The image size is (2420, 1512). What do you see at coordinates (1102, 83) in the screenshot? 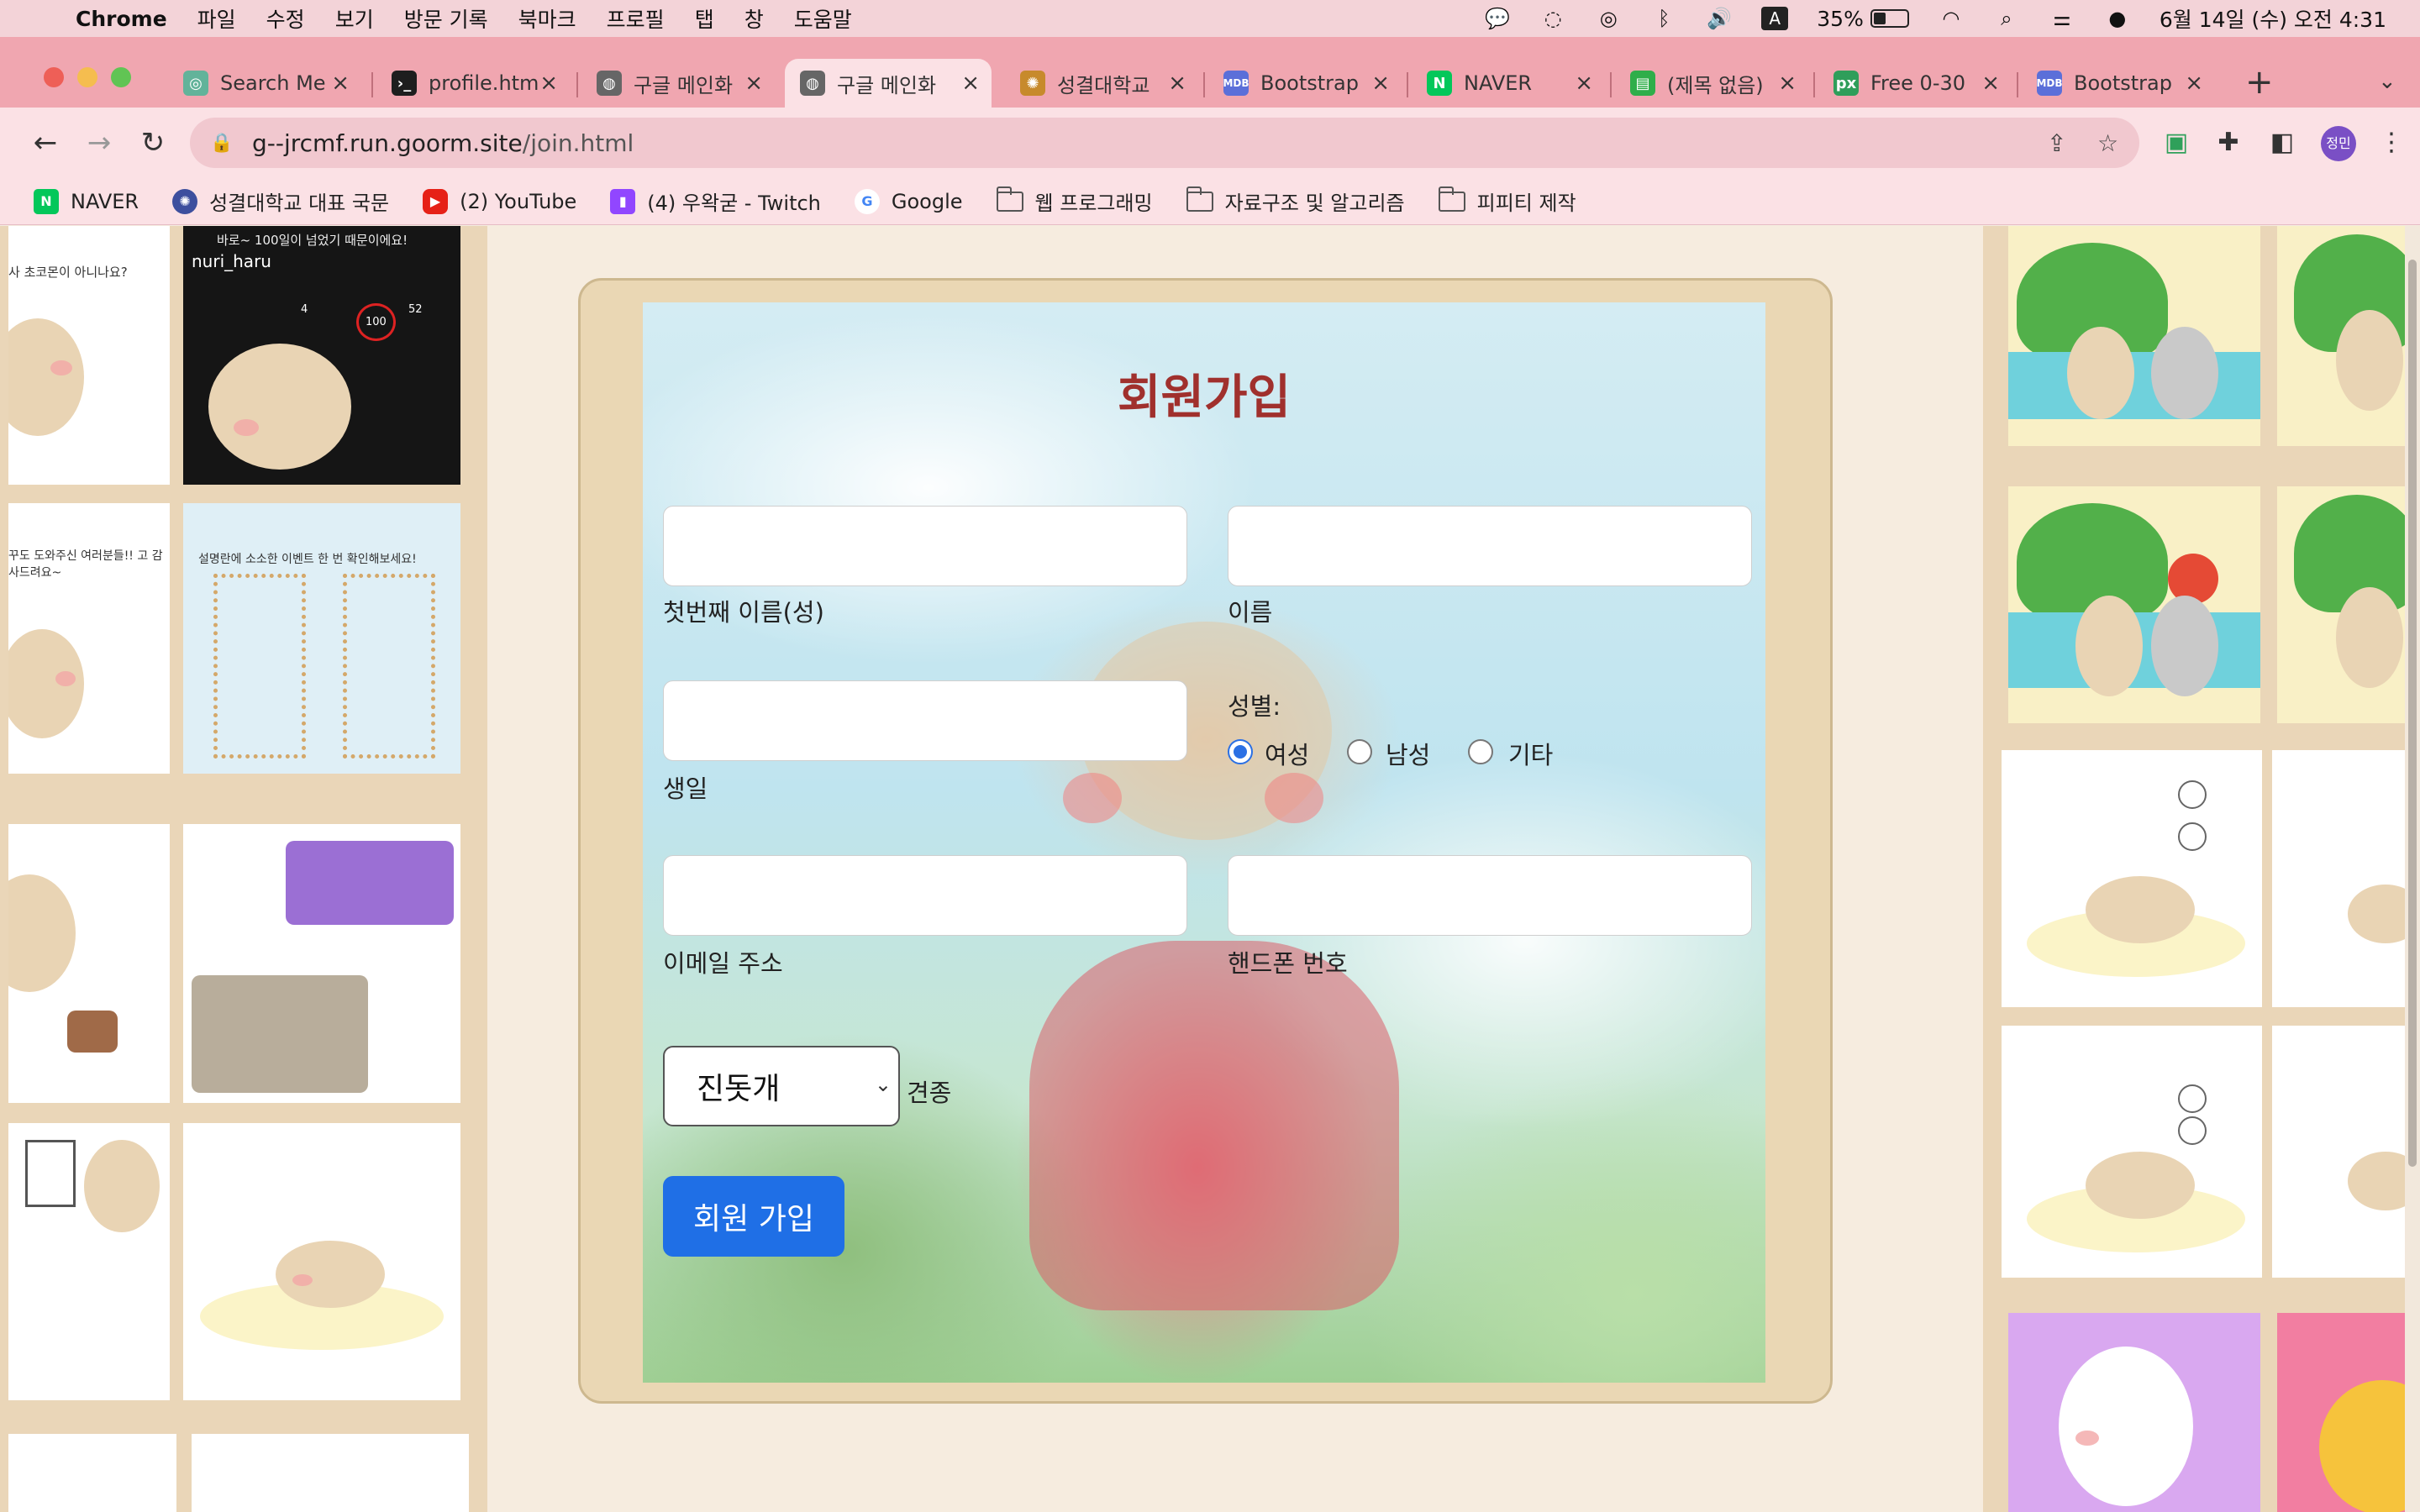
I see `tab-sungkyul: ✺ 성결대학교 ×` at bounding box center [1102, 83].